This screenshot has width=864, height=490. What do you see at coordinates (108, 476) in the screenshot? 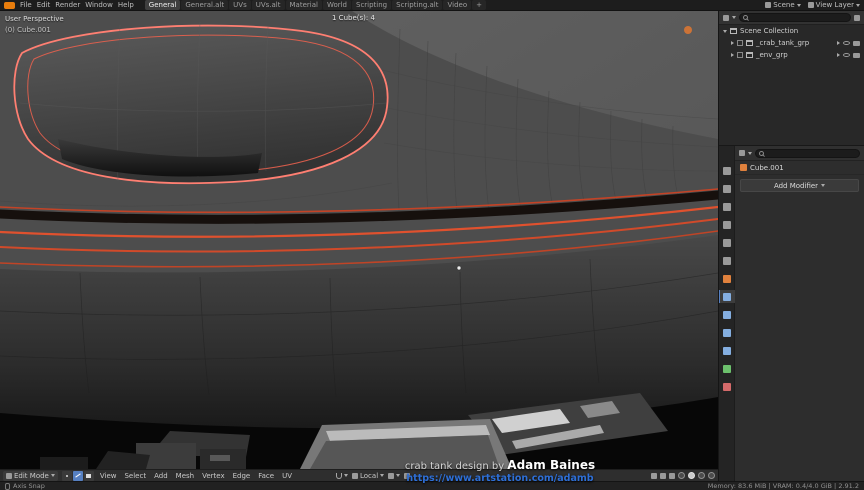
I see `menu-view: View` at bounding box center [108, 476].